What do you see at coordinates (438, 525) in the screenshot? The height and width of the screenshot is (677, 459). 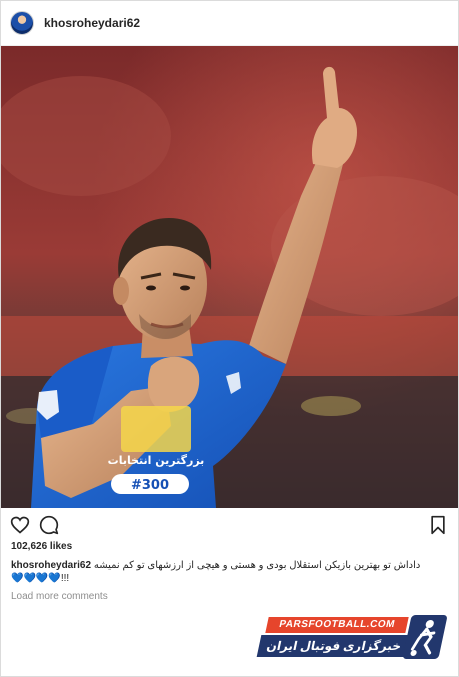 I see `bookmark-icon` at bounding box center [438, 525].